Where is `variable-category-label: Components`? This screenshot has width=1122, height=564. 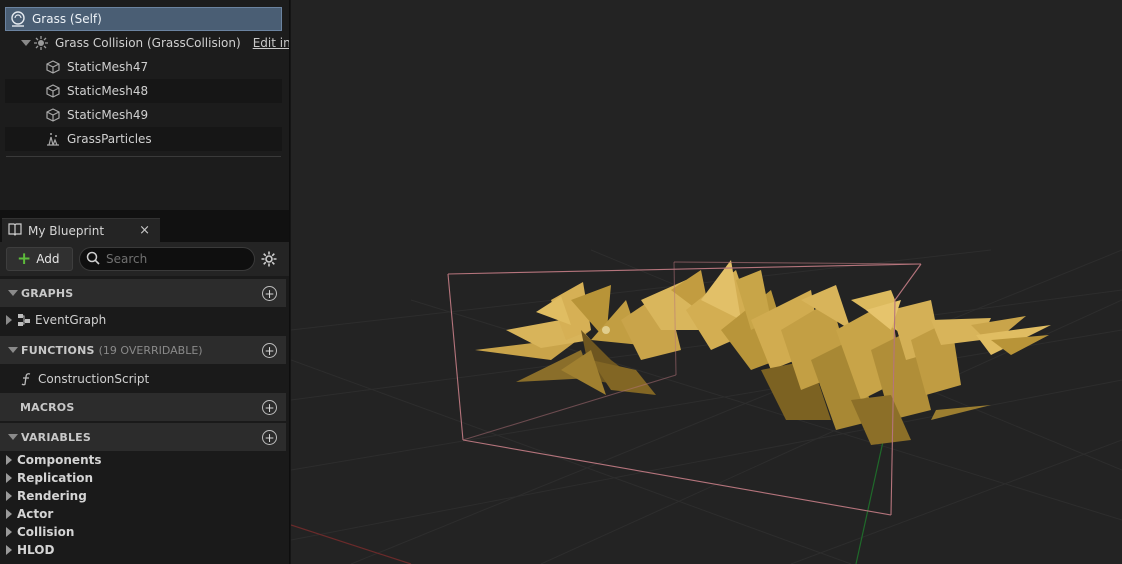 variable-category-label: Components is located at coordinates (59, 460).